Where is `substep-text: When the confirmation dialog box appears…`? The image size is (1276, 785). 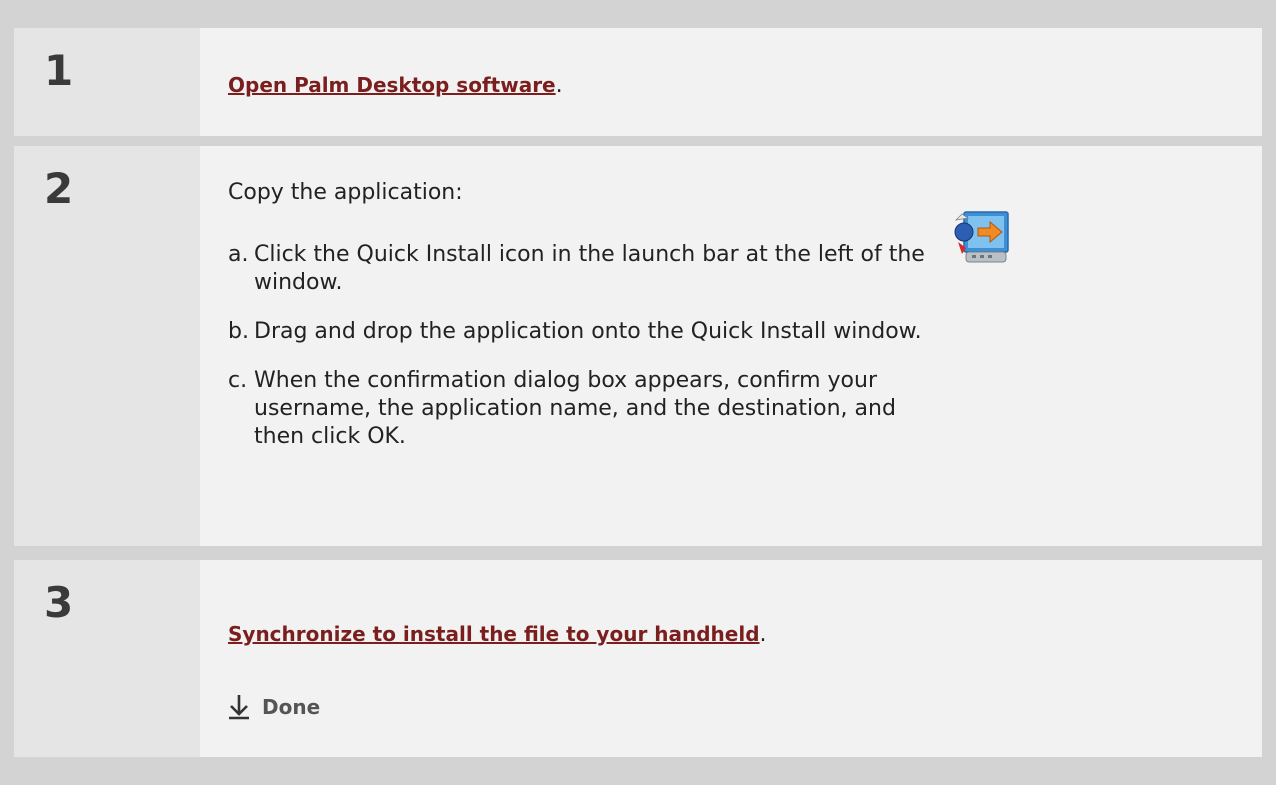
substep-text: When the confirmation dialog box appears… is located at coordinates (575, 408).